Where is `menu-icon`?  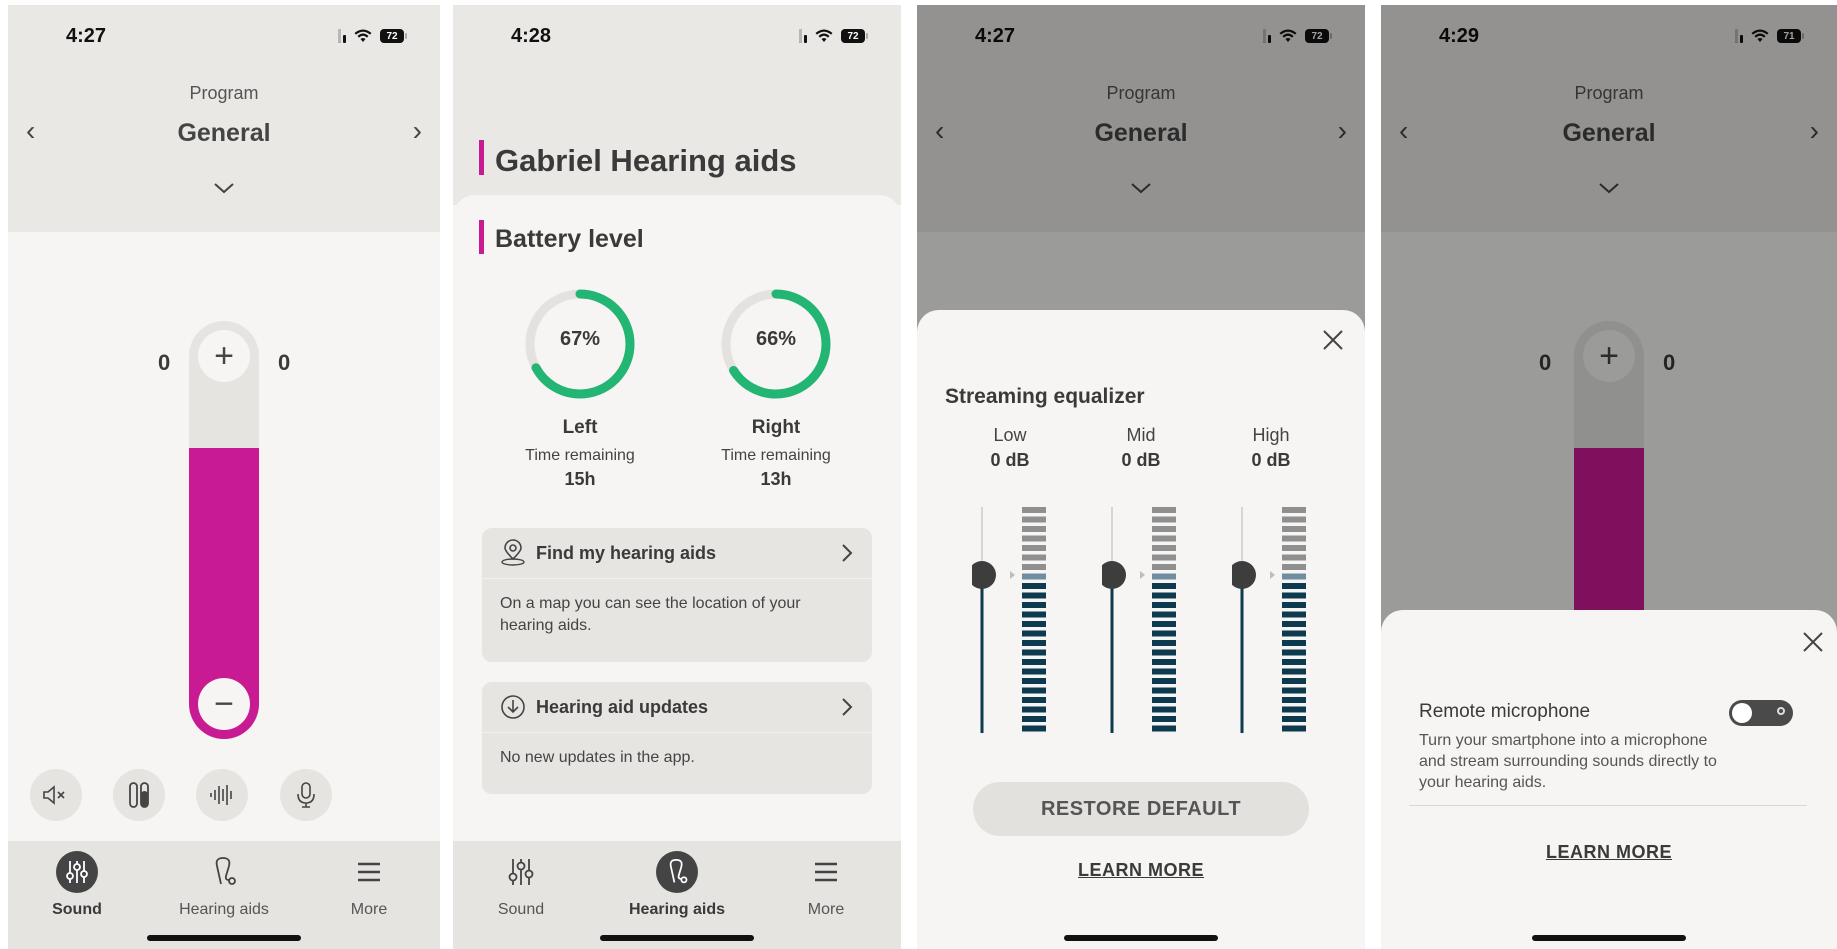
menu-icon is located at coordinates (826, 872).